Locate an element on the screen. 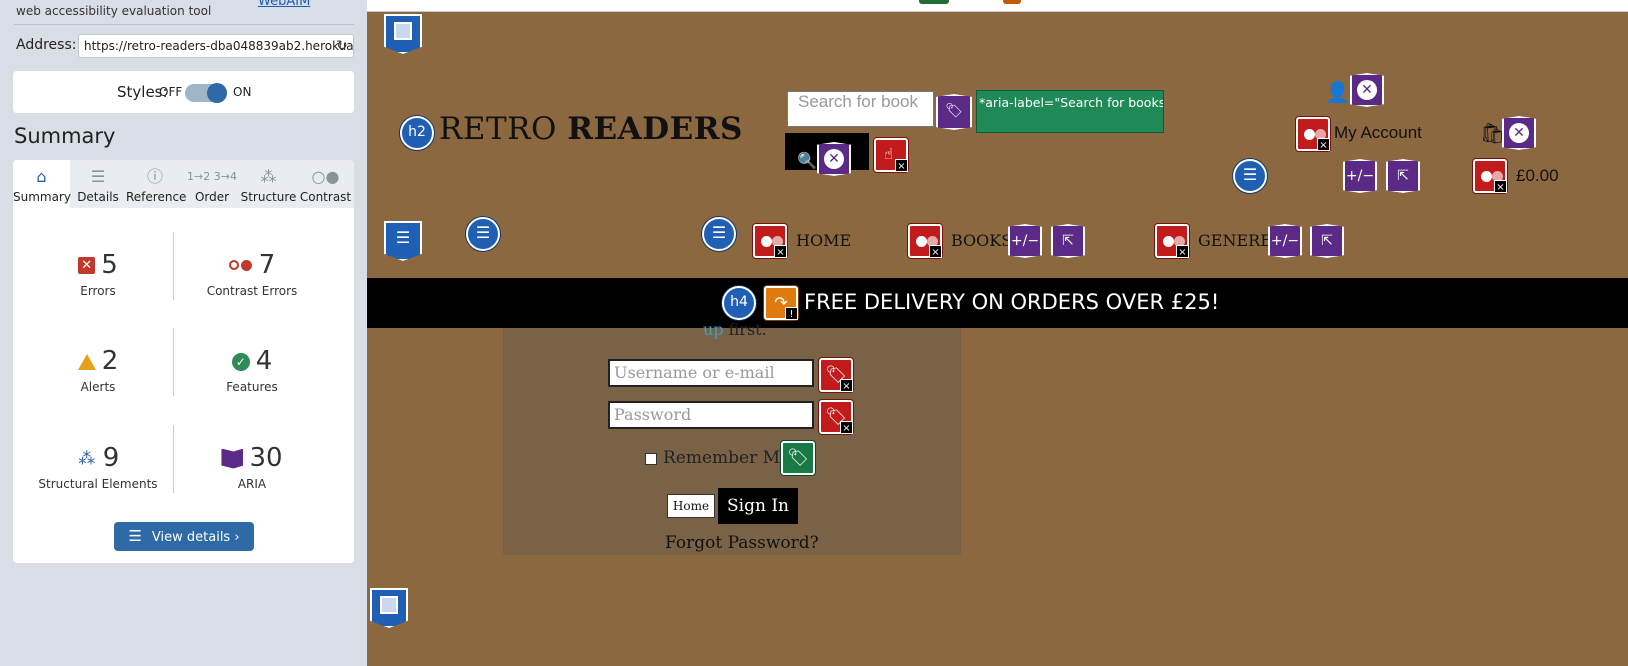 This screenshot has width=1628, height=666. webaim-link: WebAIM is located at coordinates (284, 4).